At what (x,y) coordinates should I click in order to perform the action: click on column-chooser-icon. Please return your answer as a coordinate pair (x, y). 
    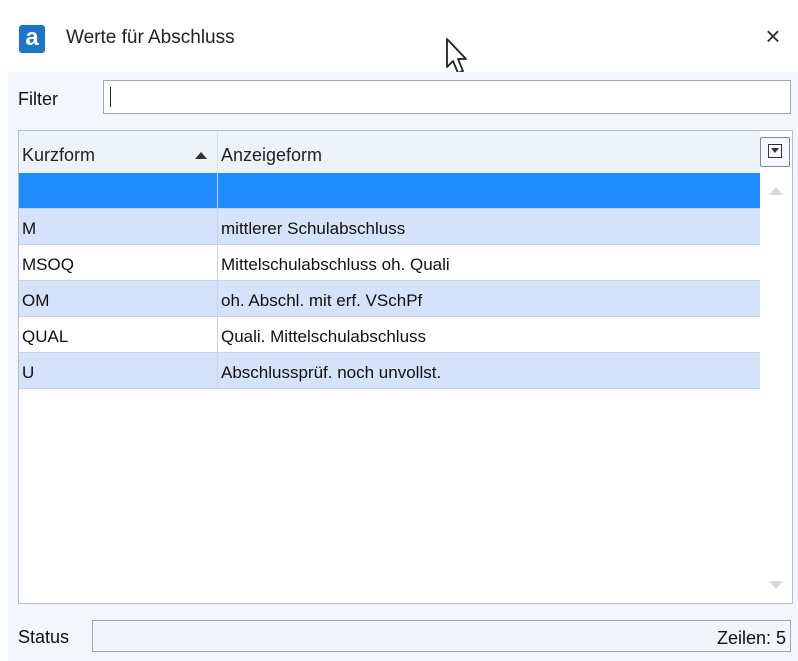
    Looking at the image, I should click on (775, 151).